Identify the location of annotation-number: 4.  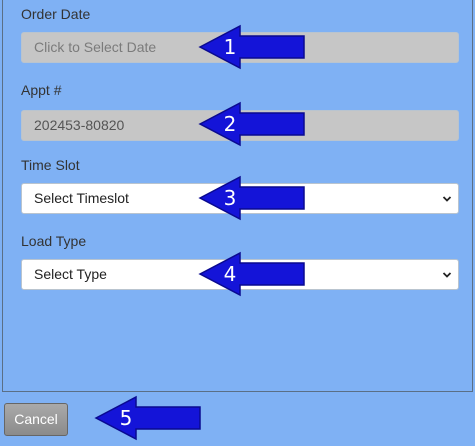
(230, 274).